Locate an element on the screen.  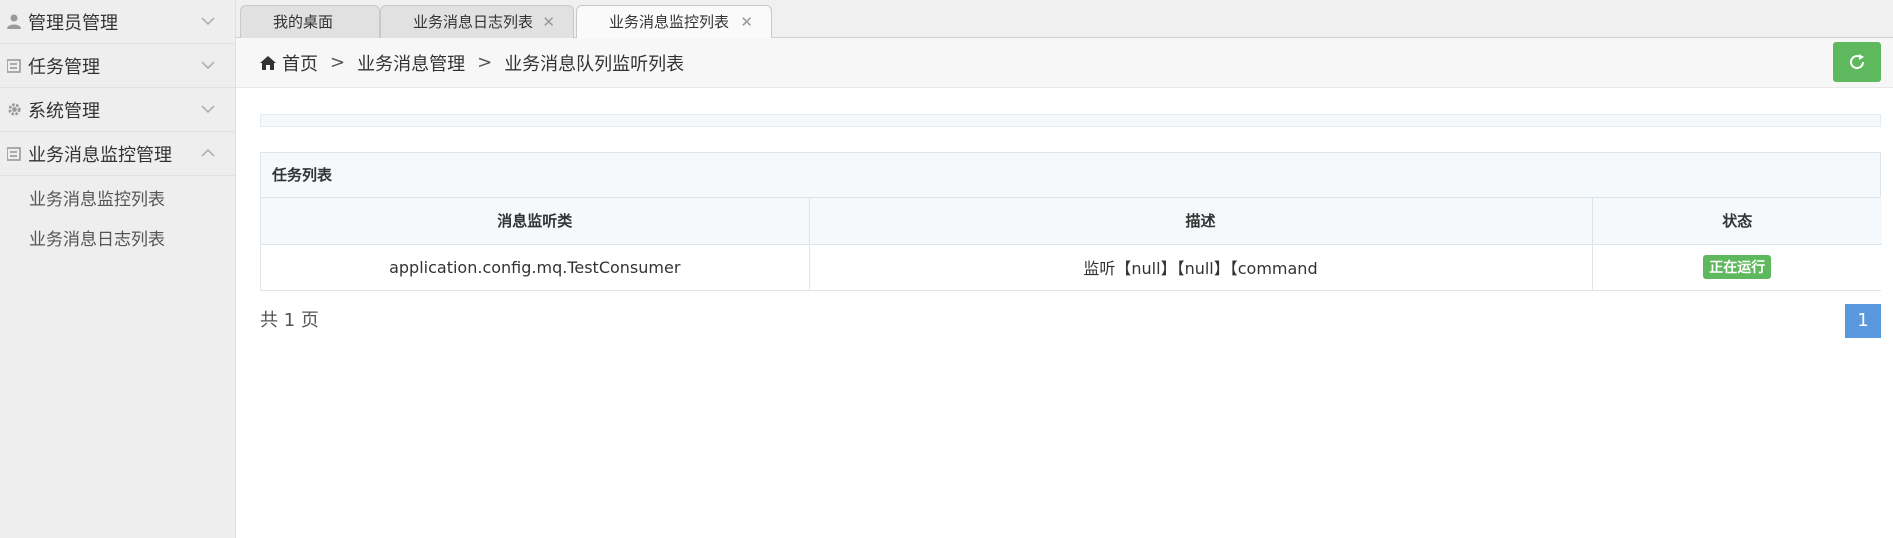
pager-info: 共 1 页 is located at coordinates (289, 320).